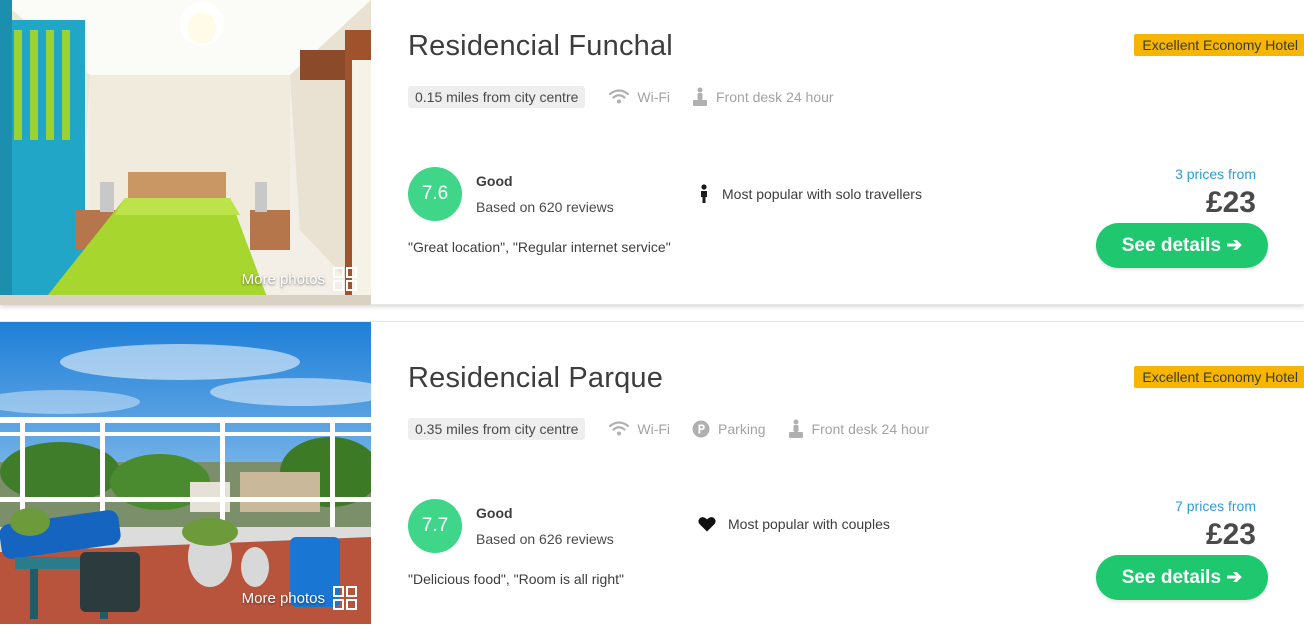 The height and width of the screenshot is (626, 1304). Describe the element at coordinates (704, 193) in the screenshot. I see `person-icon` at that location.